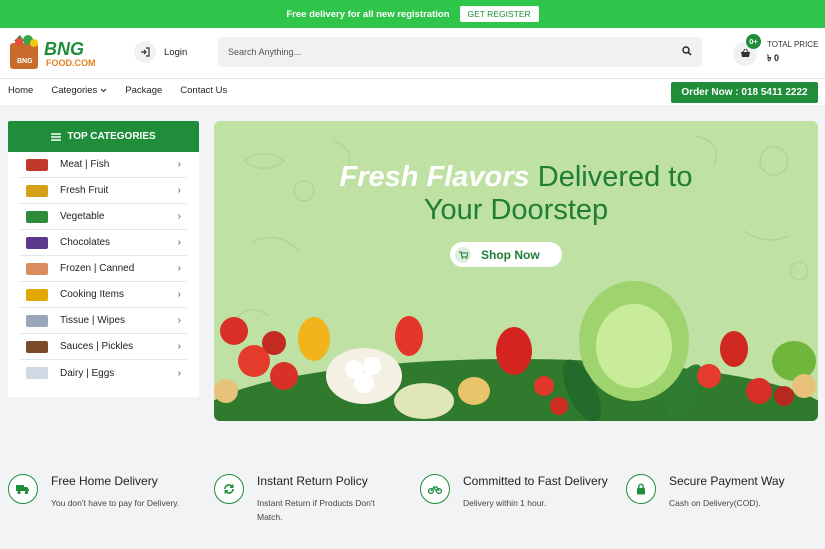 The width and height of the screenshot is (825, 549). Describe the element at coordinates (744, 92) in the screenshot. I see `order-now-button: Order Now : 018 5411 2222` at that location.